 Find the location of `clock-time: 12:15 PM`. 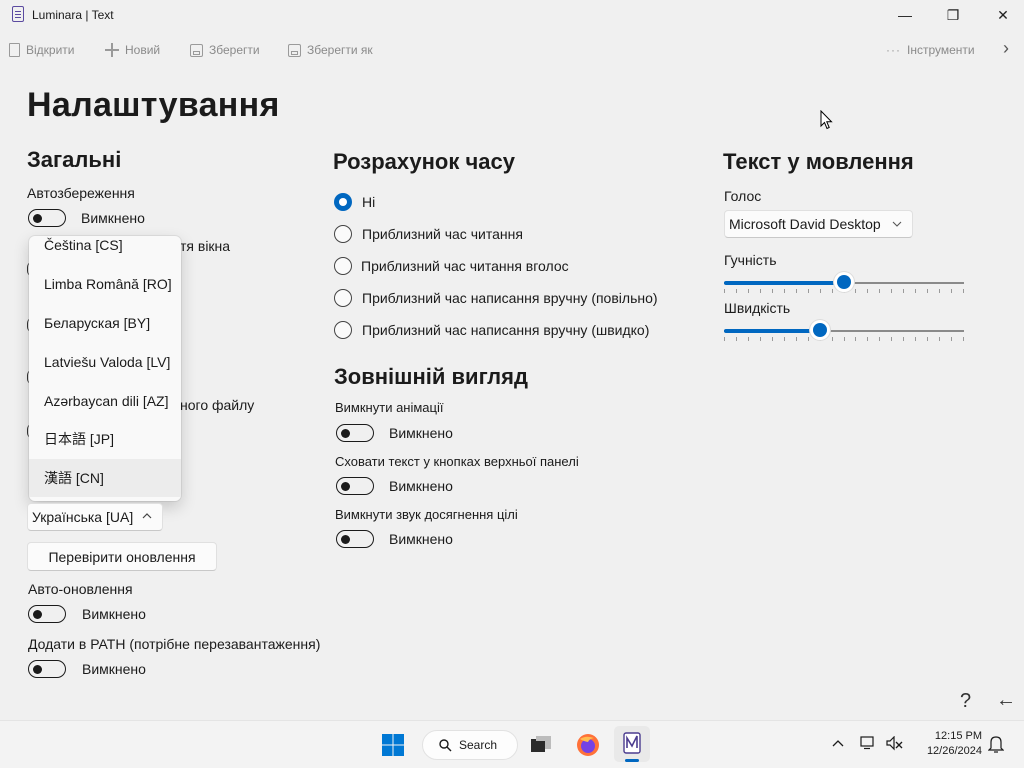

clock-time: 12:15 PM is located at coordinates (958, 736).